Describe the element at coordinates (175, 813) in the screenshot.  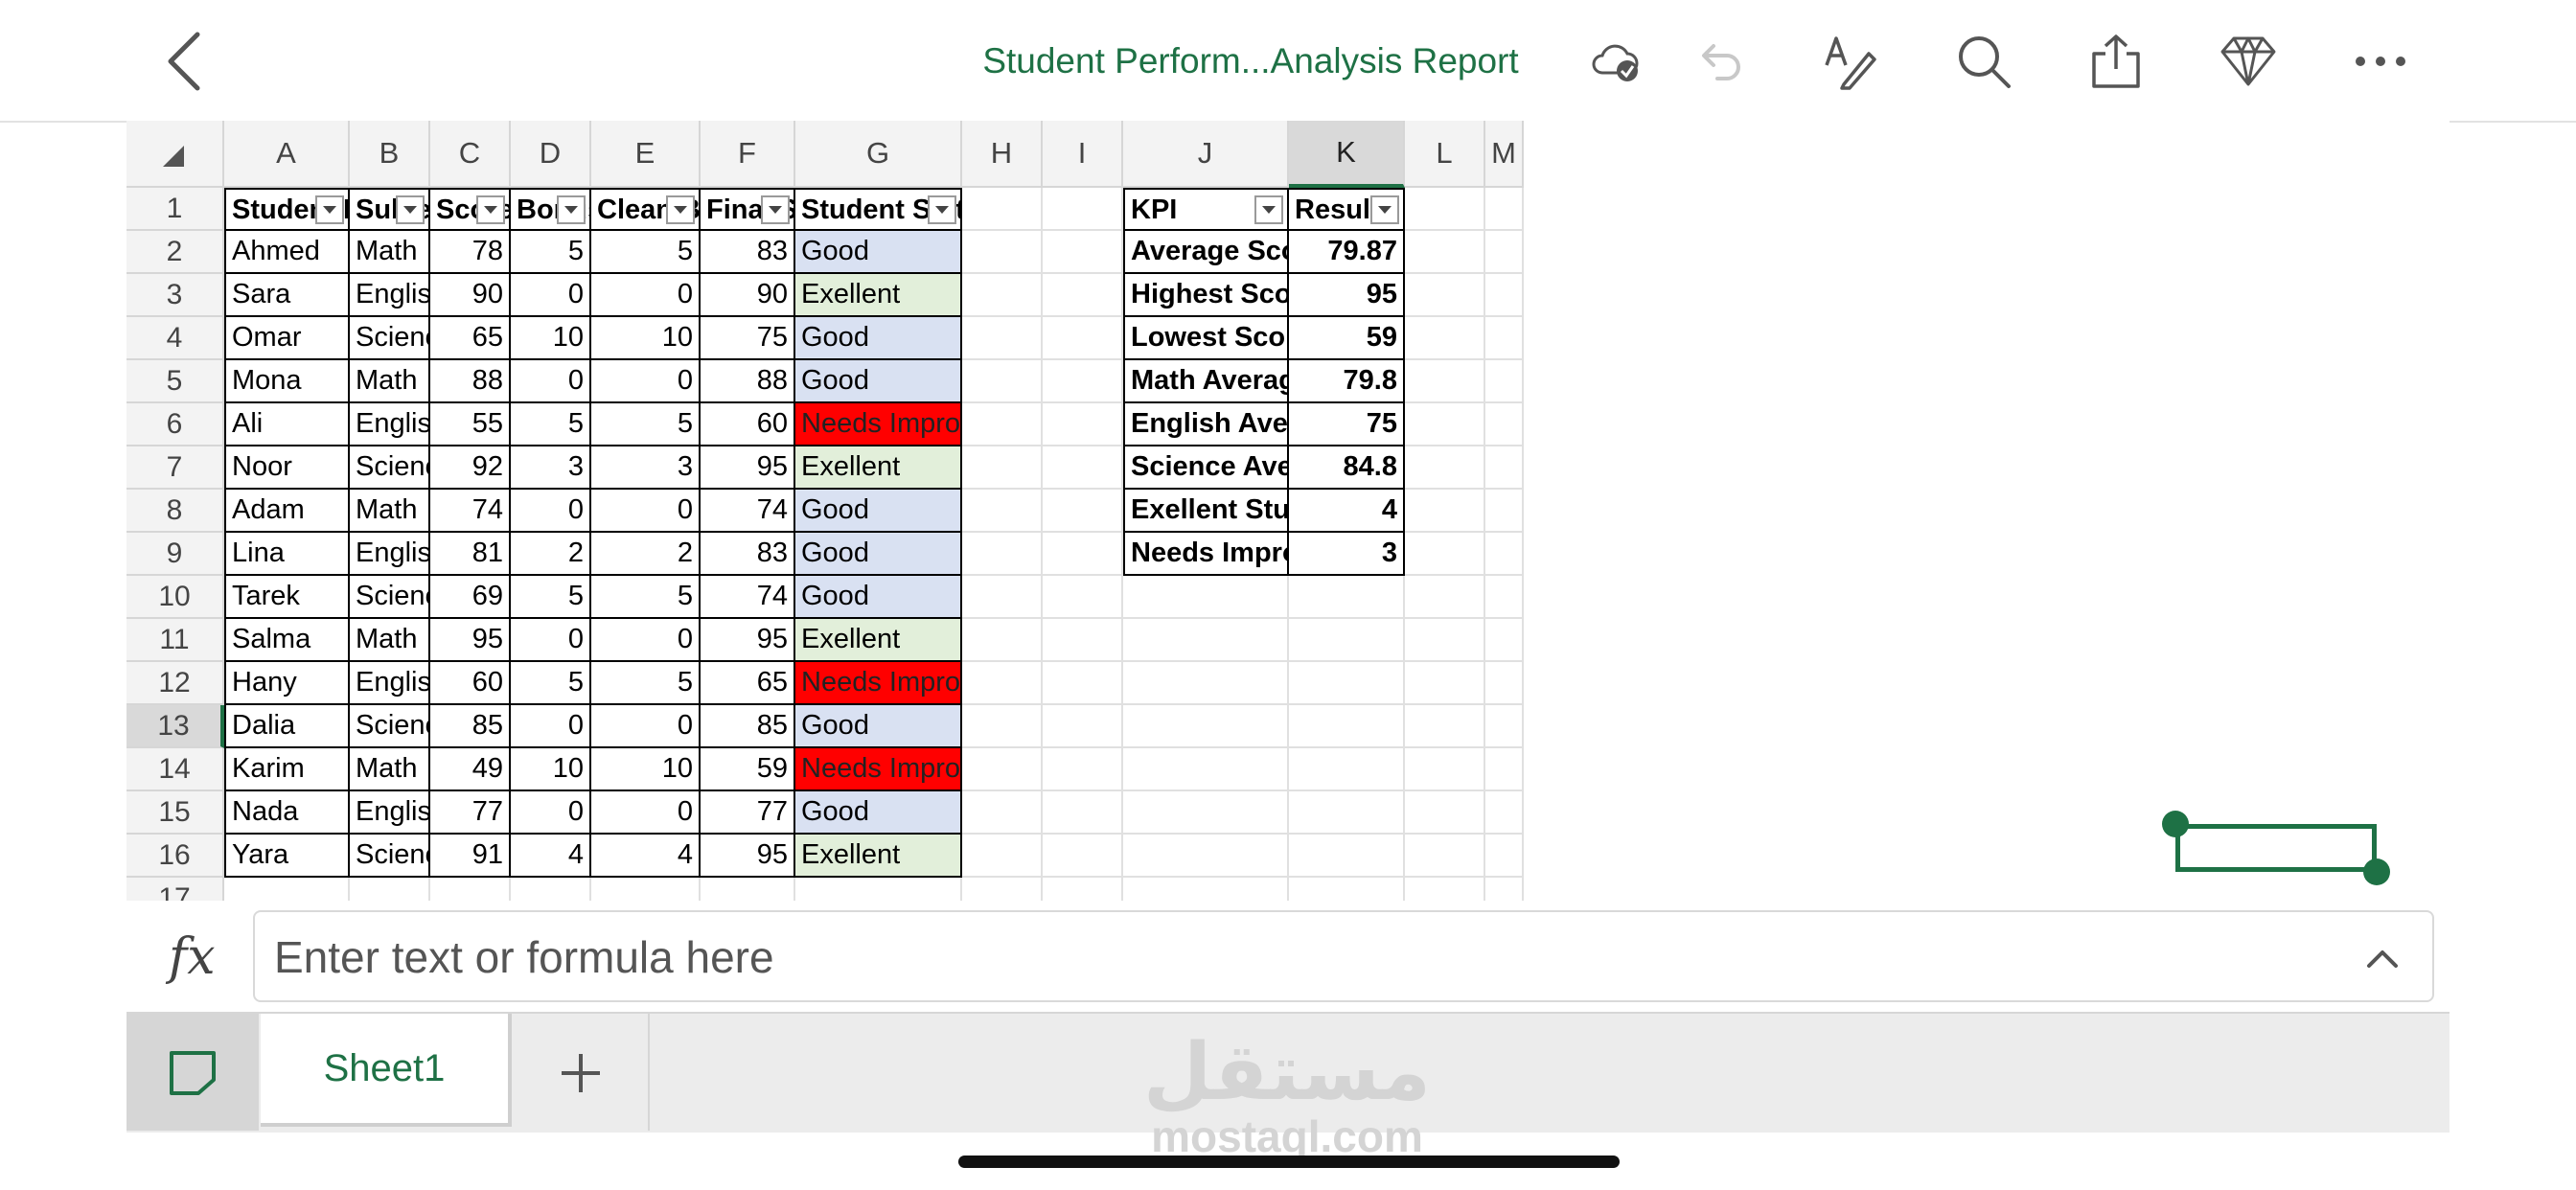
I see `row-header-15: 15` at that location.